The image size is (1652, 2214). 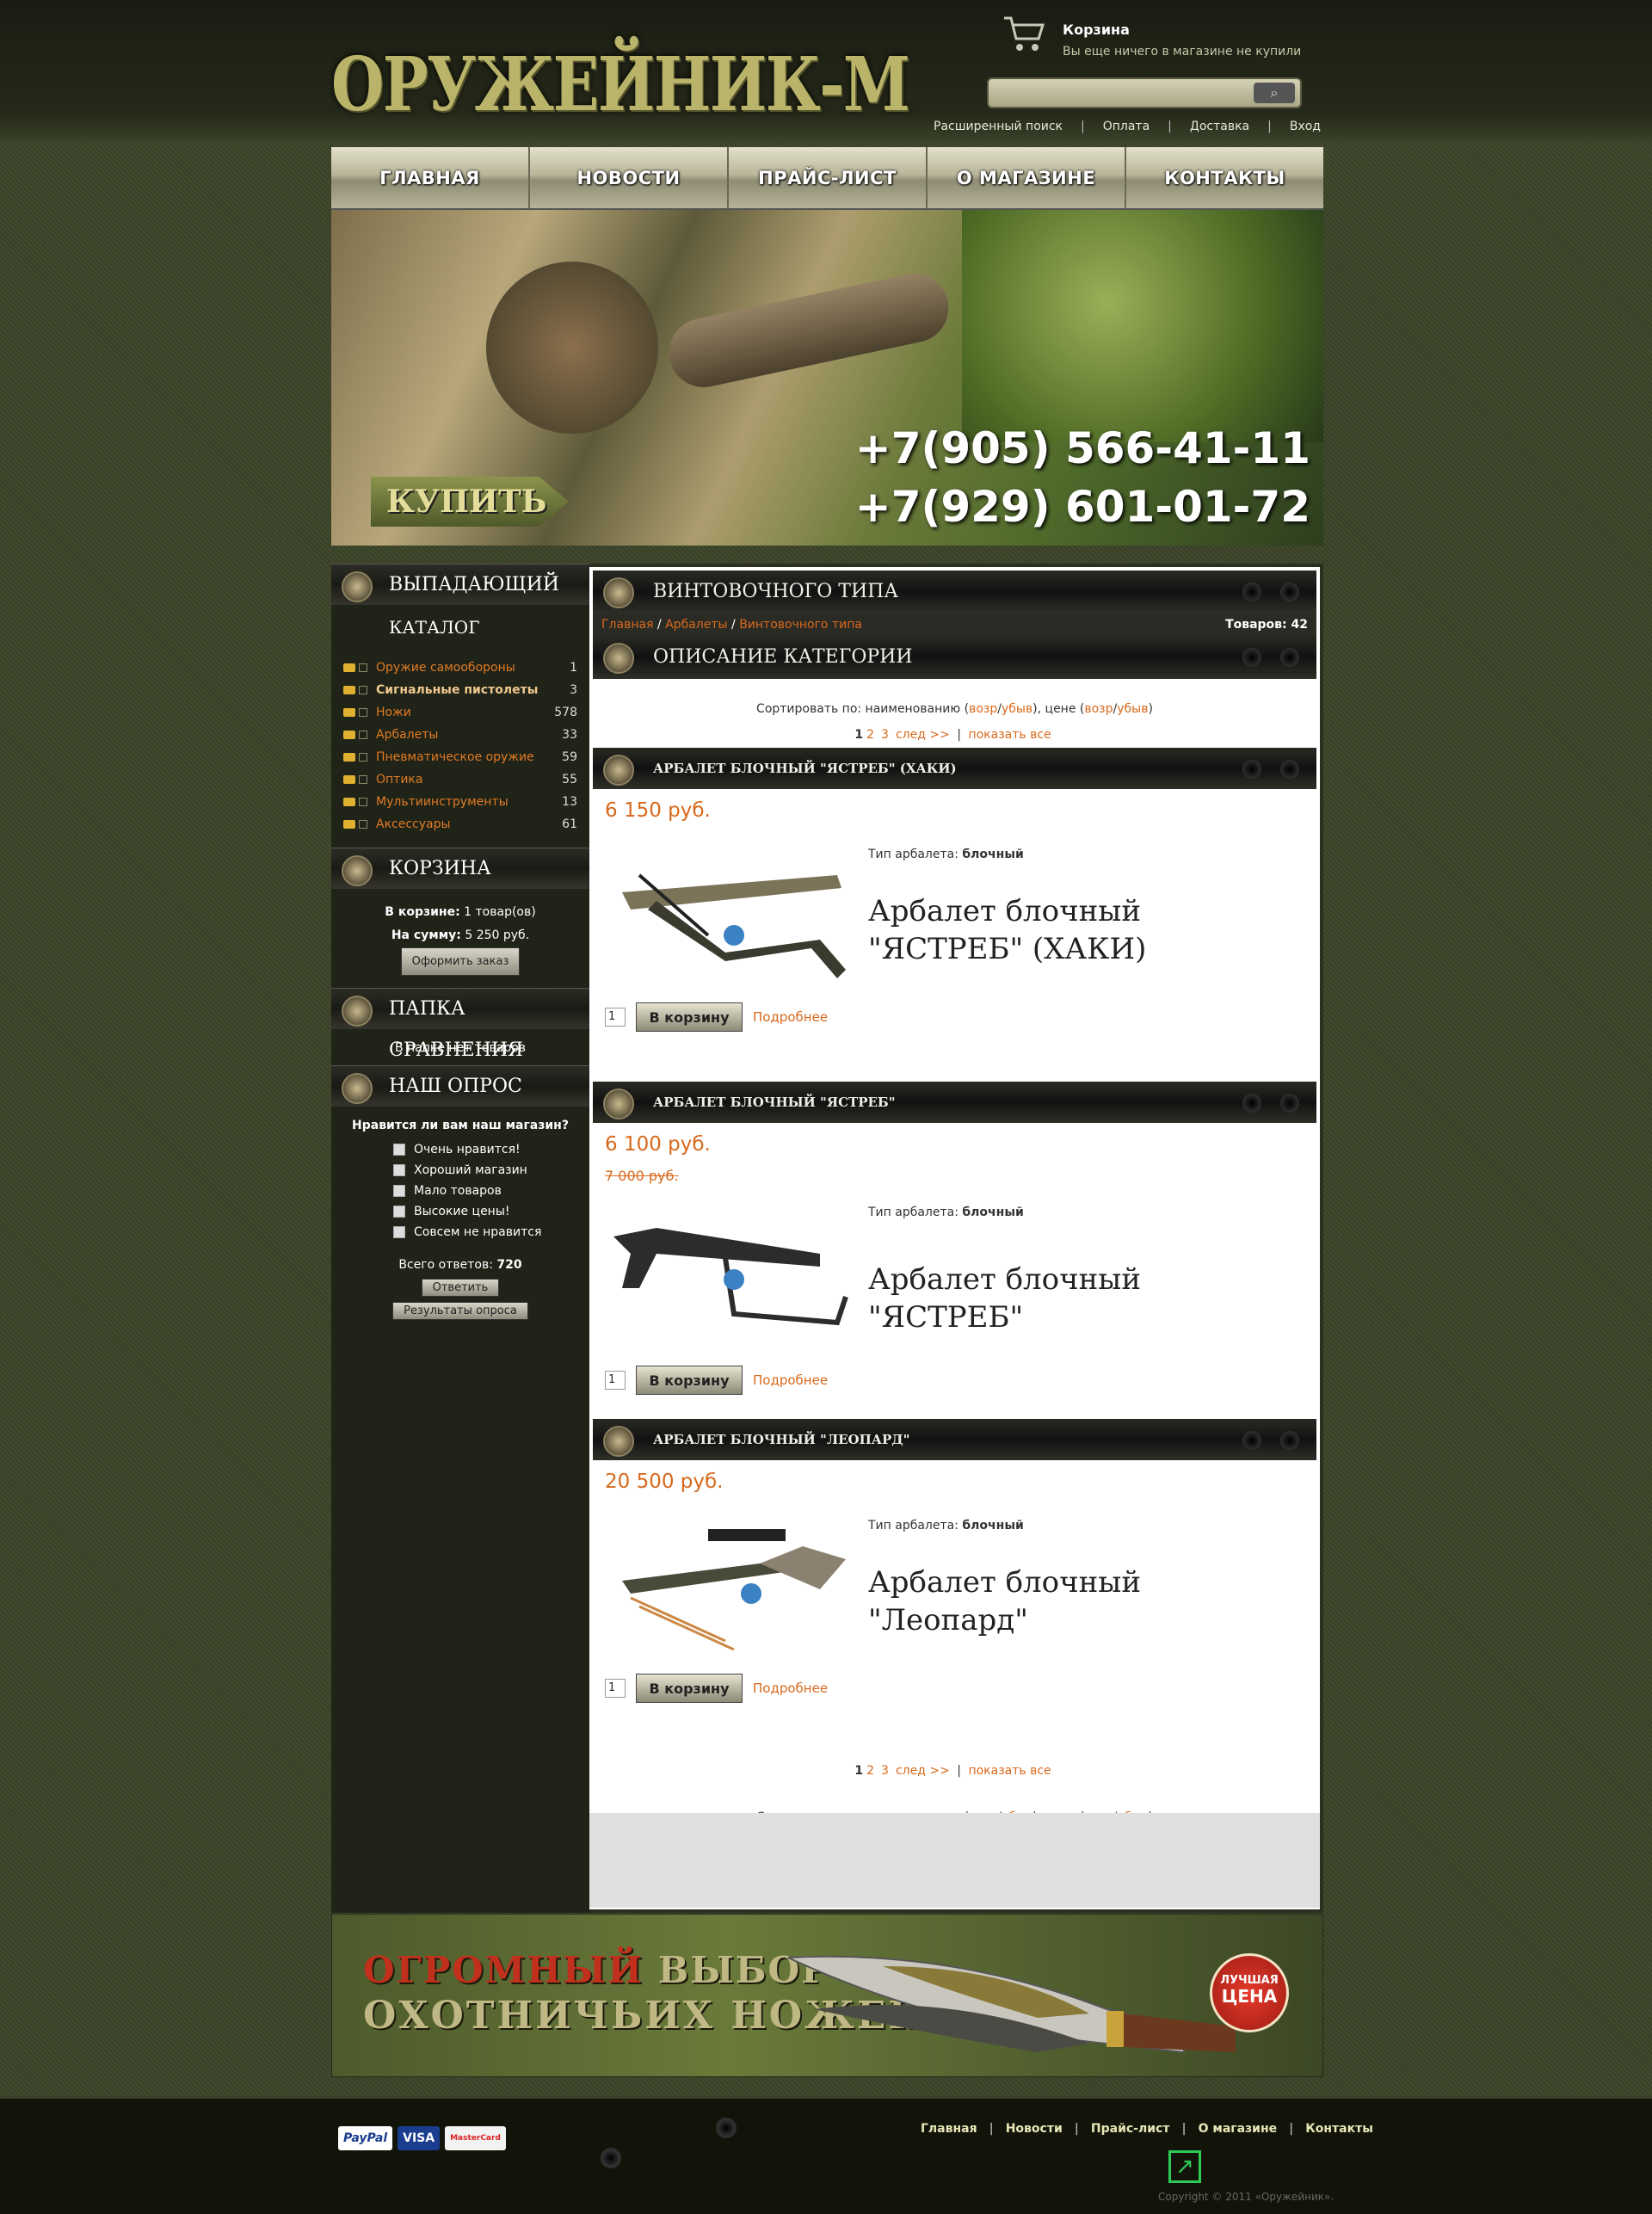 What do you see at coordinates (349, 735) in the screenshot?
I see `folder-icon` at bounding box center [349, 735].